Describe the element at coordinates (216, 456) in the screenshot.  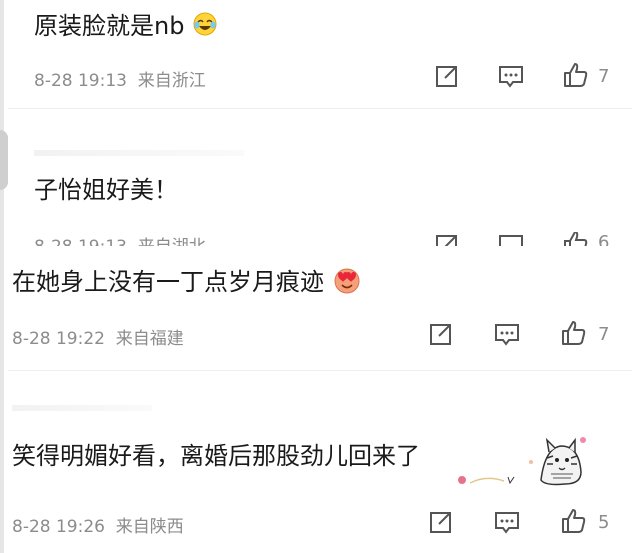
I see `comment-4-text: 笑得明媚好看，离婚后那股劲儿回来了` at that location.